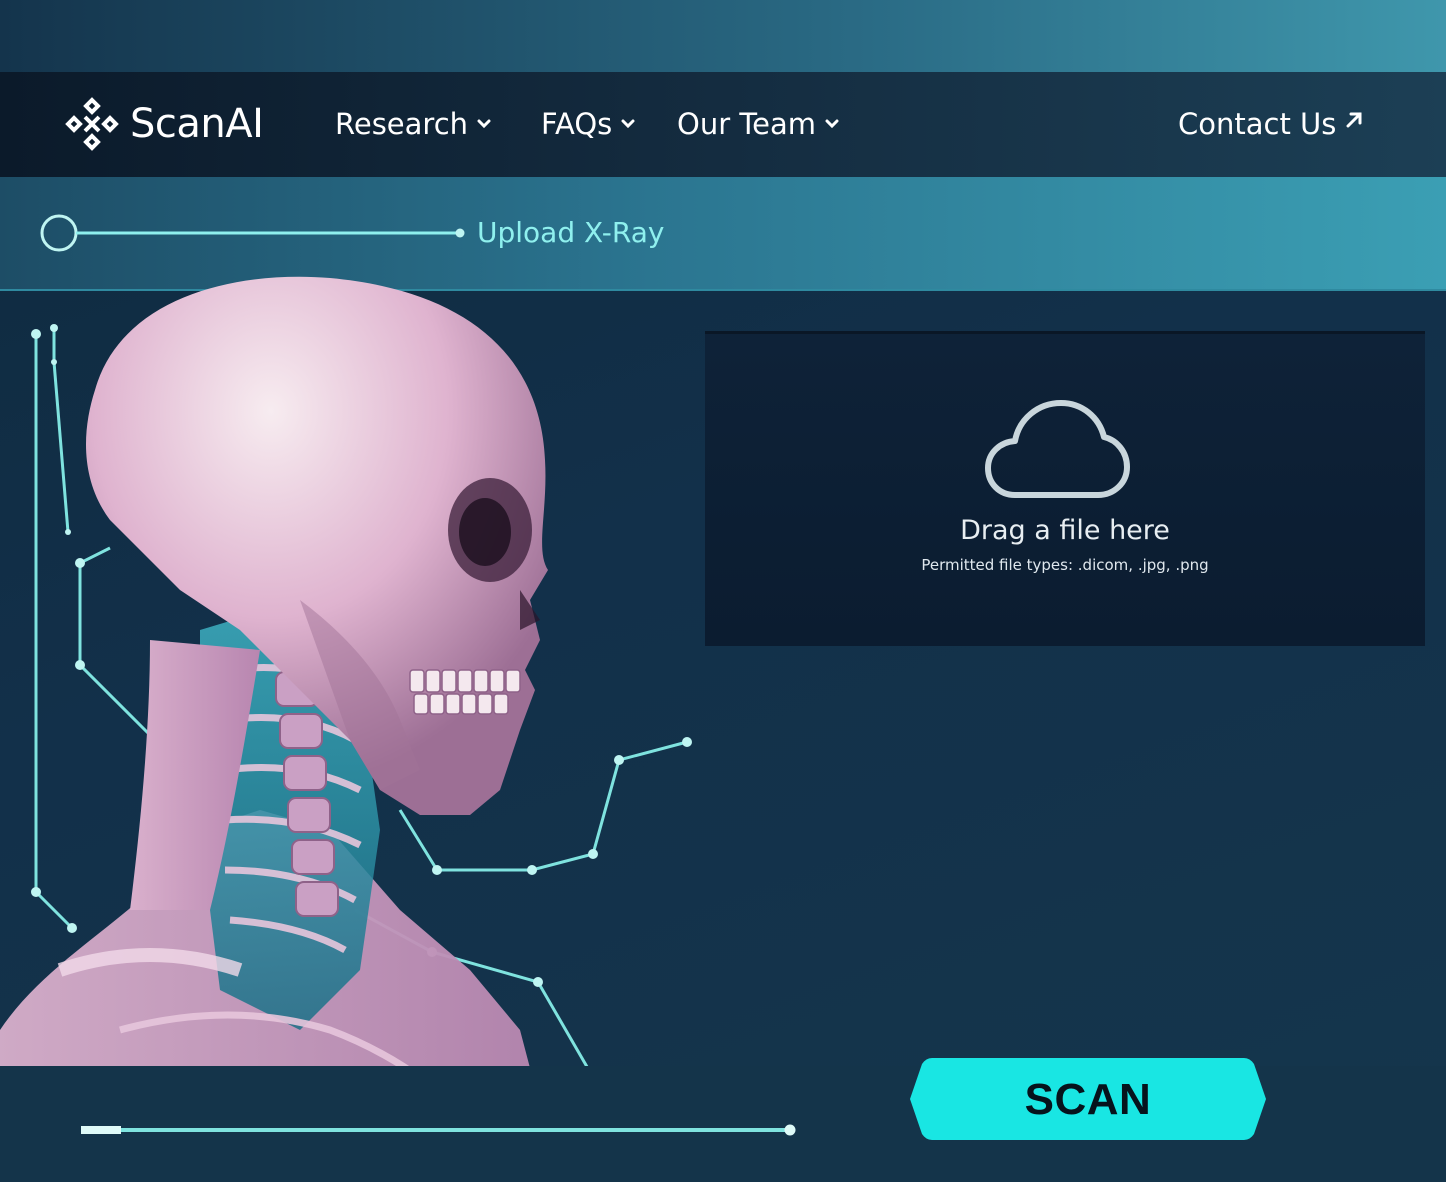 Image resolution: width=1446 pixels, height=1182 pixels. What do you see at coordinates (577, 124) in the screenshot?
I see `nav-faqs-label: FAQs` at bounding box center [577, 124].